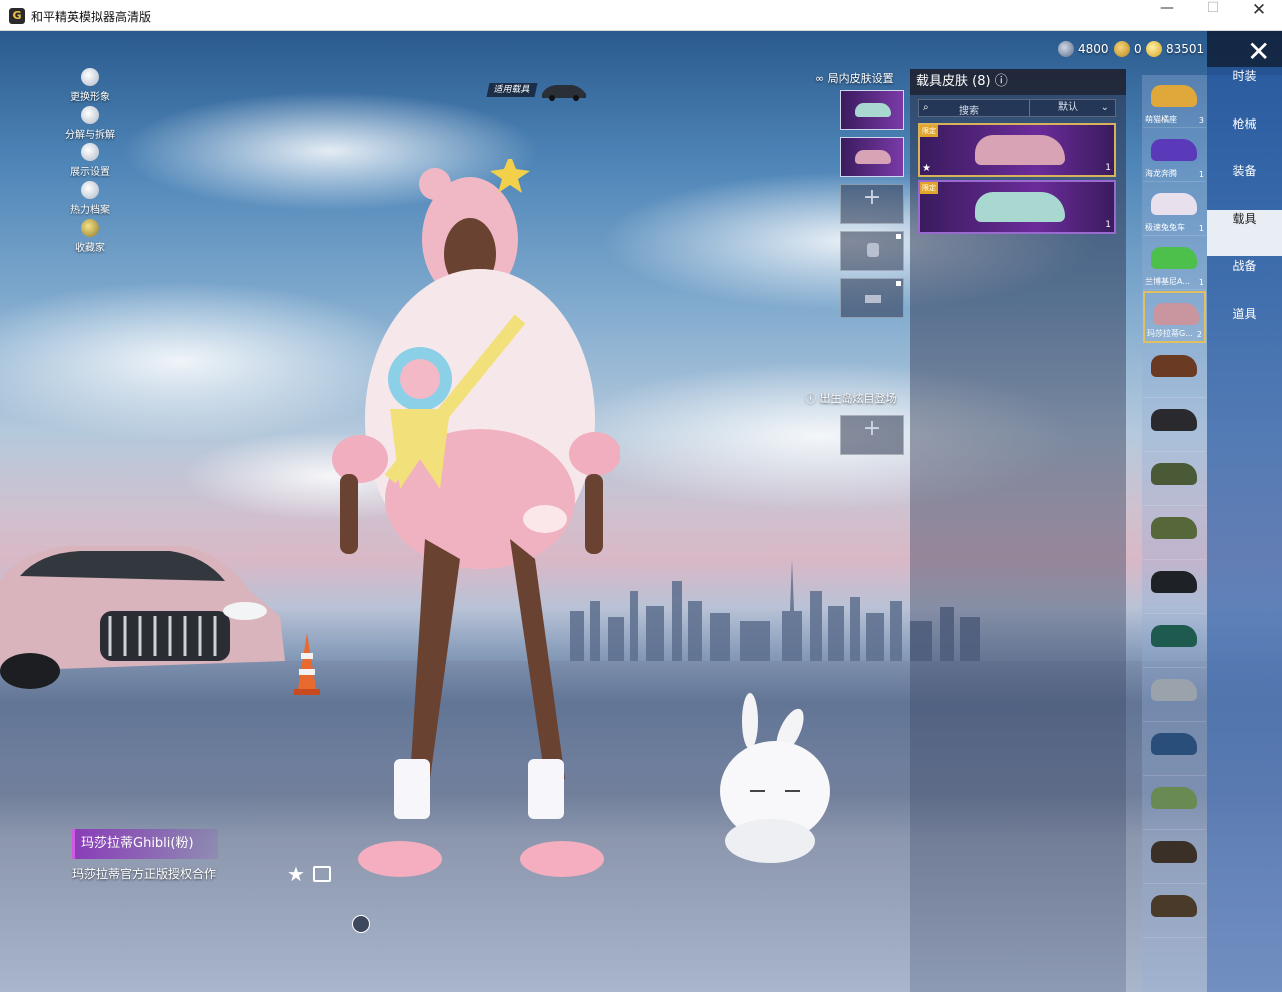 This screenshot has height=992, width=1282. What do you see at coordinates (1174, 317) in the screenshot?
I see `vehicle-list-item: 玛莎拉蒂G... 2` at bounding box center [1174, 317].